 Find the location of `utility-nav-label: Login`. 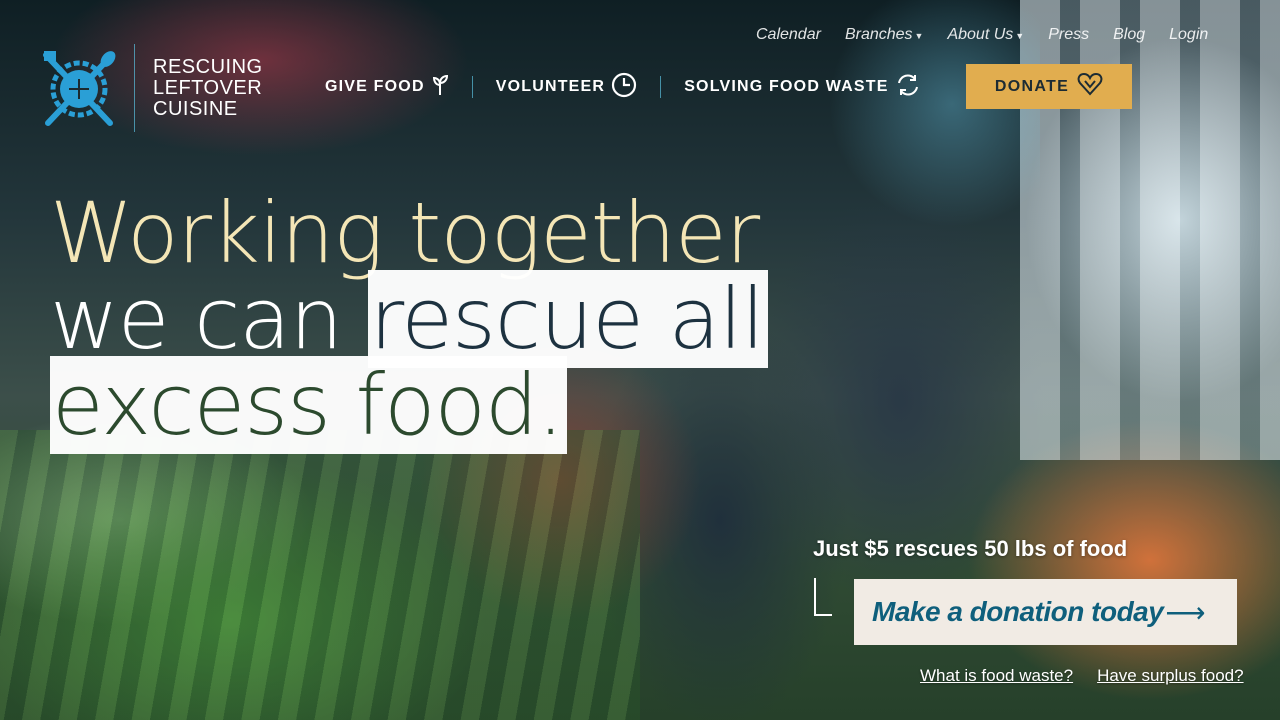

utility-nav-label: Login is located at coordinates (1189, 34).